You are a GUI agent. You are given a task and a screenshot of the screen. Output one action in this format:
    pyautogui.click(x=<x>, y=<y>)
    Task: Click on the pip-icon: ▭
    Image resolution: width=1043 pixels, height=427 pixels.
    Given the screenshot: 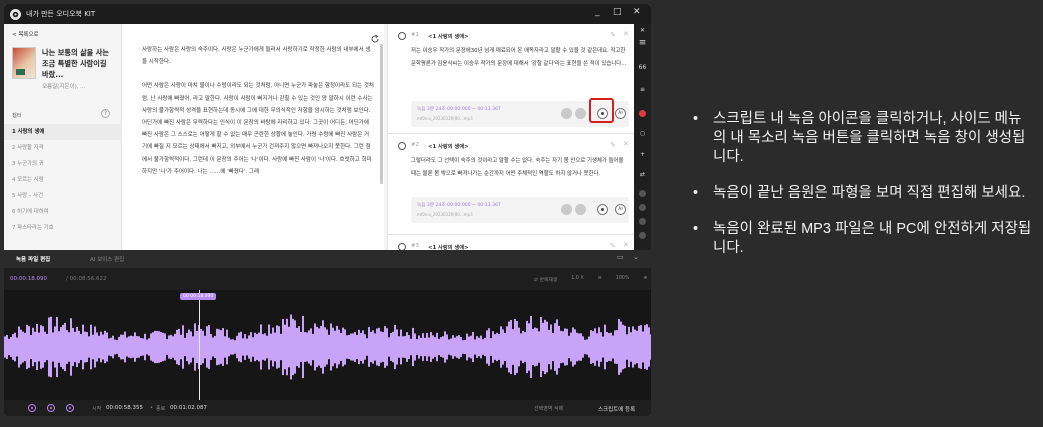 What is the action you would take?
    pyautogui.click(x=620, y=257)
    